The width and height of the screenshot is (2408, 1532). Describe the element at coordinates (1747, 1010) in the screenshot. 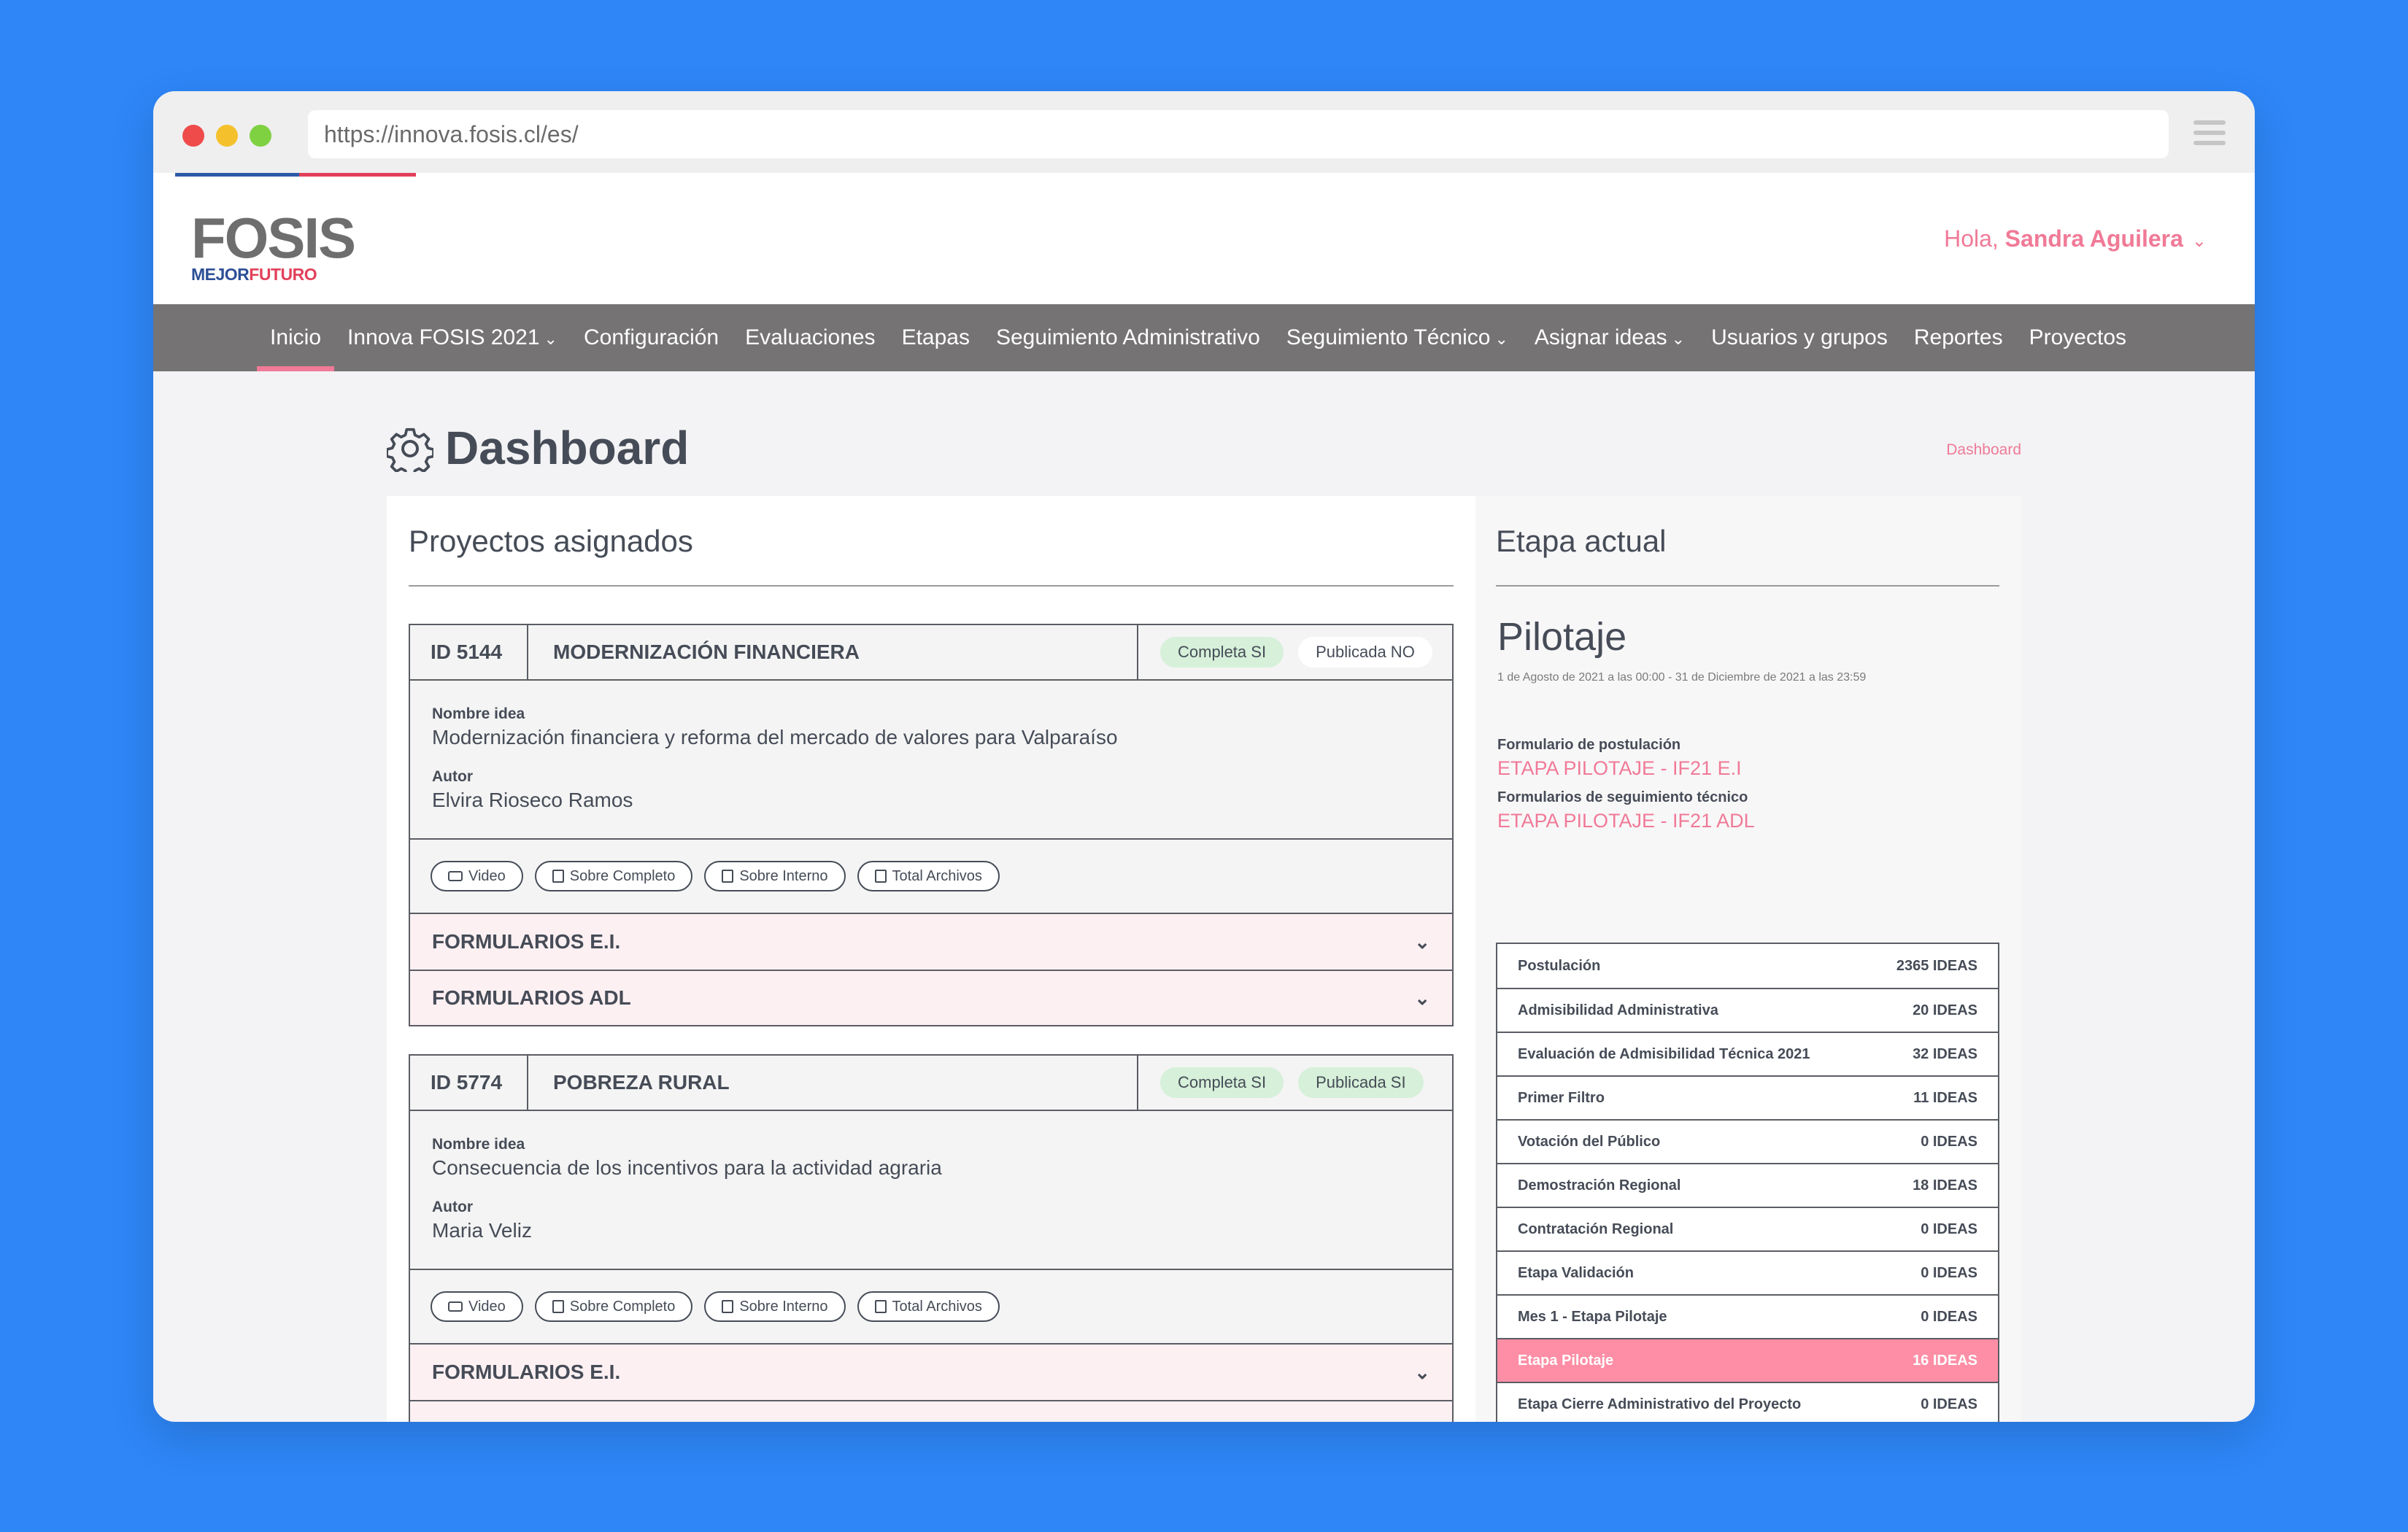

I see `stage-row: Admisibilidad Administrativa 20 IDEAS` at that location.